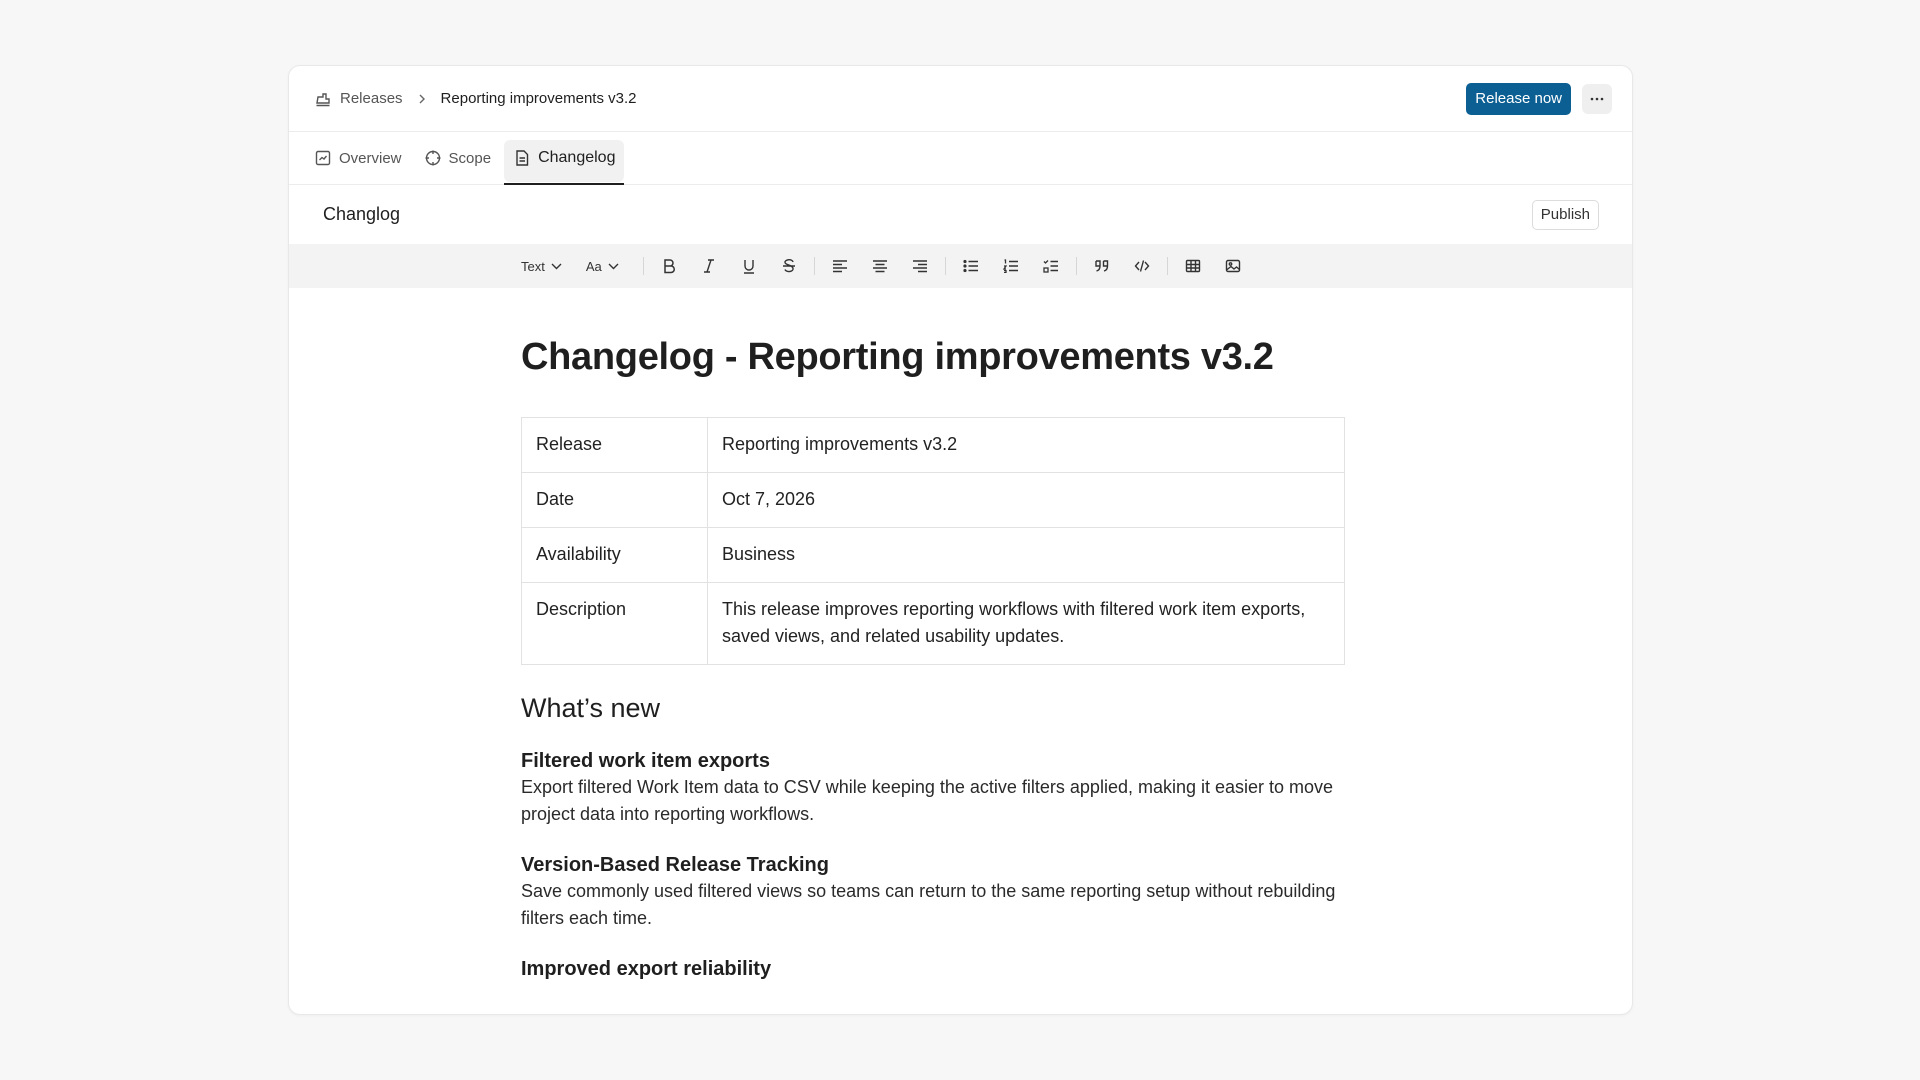 This screenshot has height=1080, width=1920. I want to click on scope-icon, so click(433, 158).